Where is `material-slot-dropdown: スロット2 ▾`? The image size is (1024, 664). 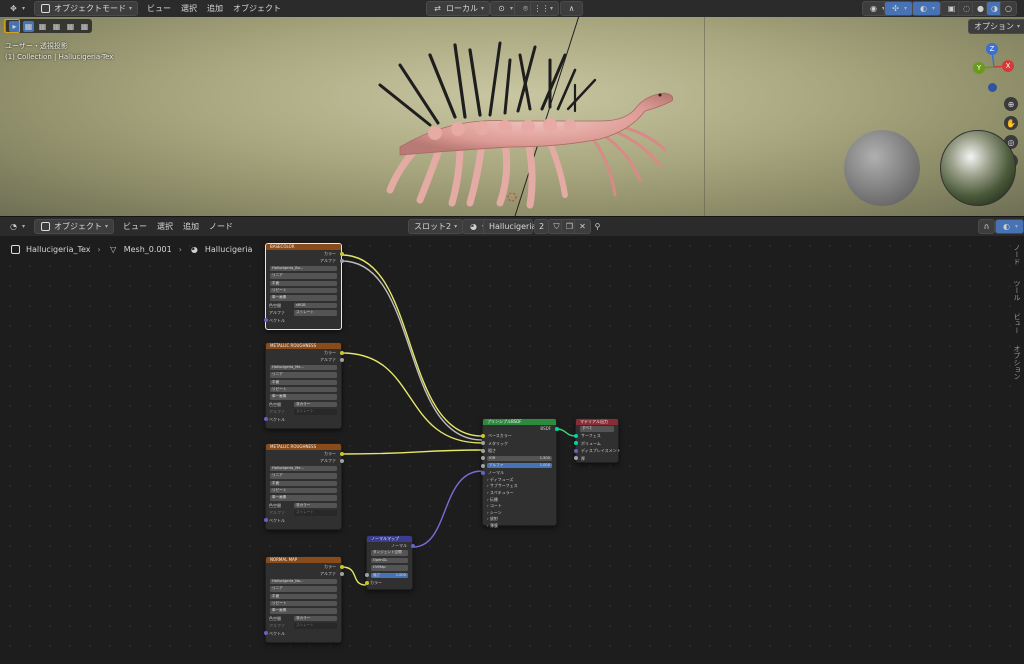
material-slot-dropdown: スロット2 ▾ is located at coordinates (436, 226).